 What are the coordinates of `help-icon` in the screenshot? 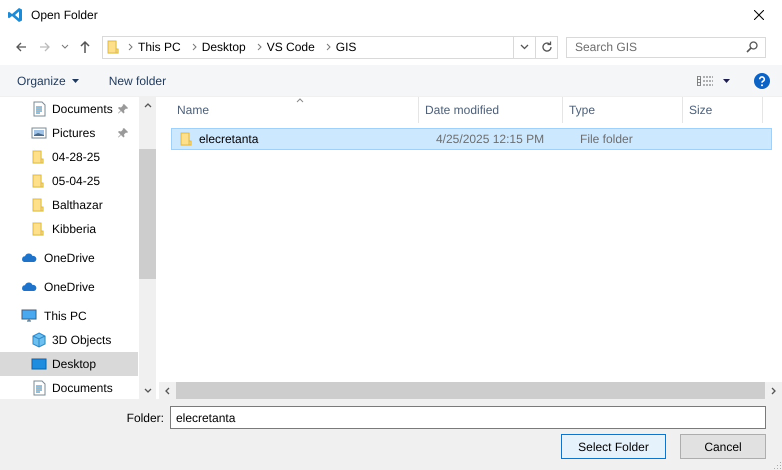 It's located at (762, 80).